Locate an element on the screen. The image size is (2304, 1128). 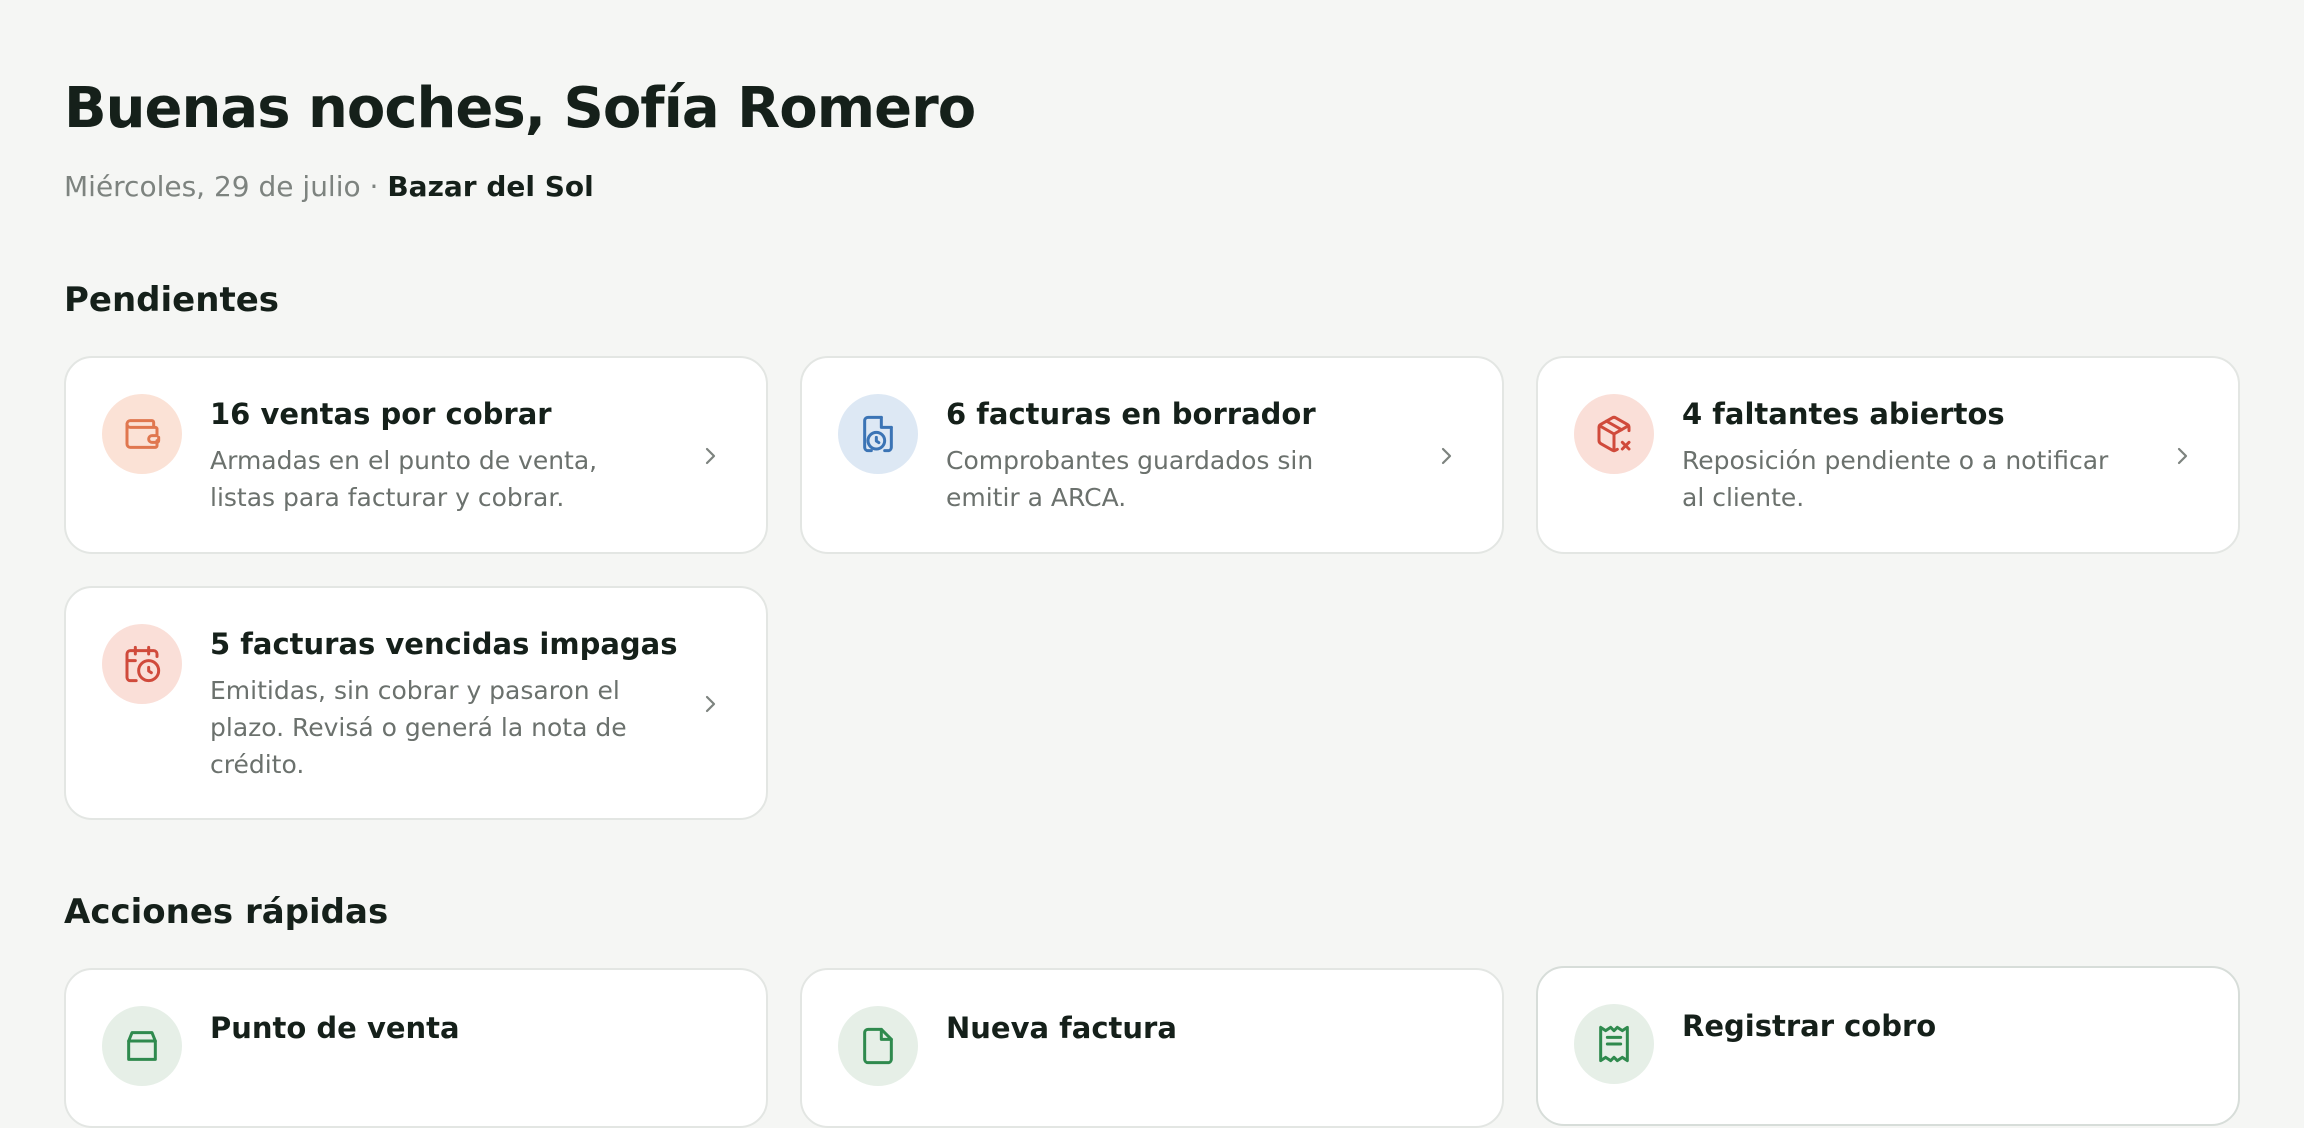
quick-action-new-invoice: Nueva factura is located at coordinates (1152, 1048).